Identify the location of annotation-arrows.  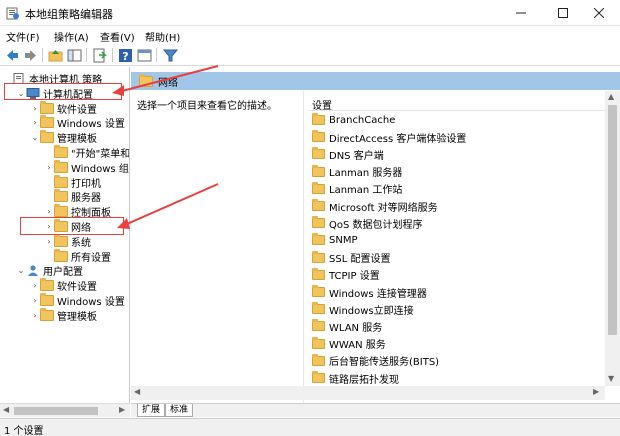
(165, 147).